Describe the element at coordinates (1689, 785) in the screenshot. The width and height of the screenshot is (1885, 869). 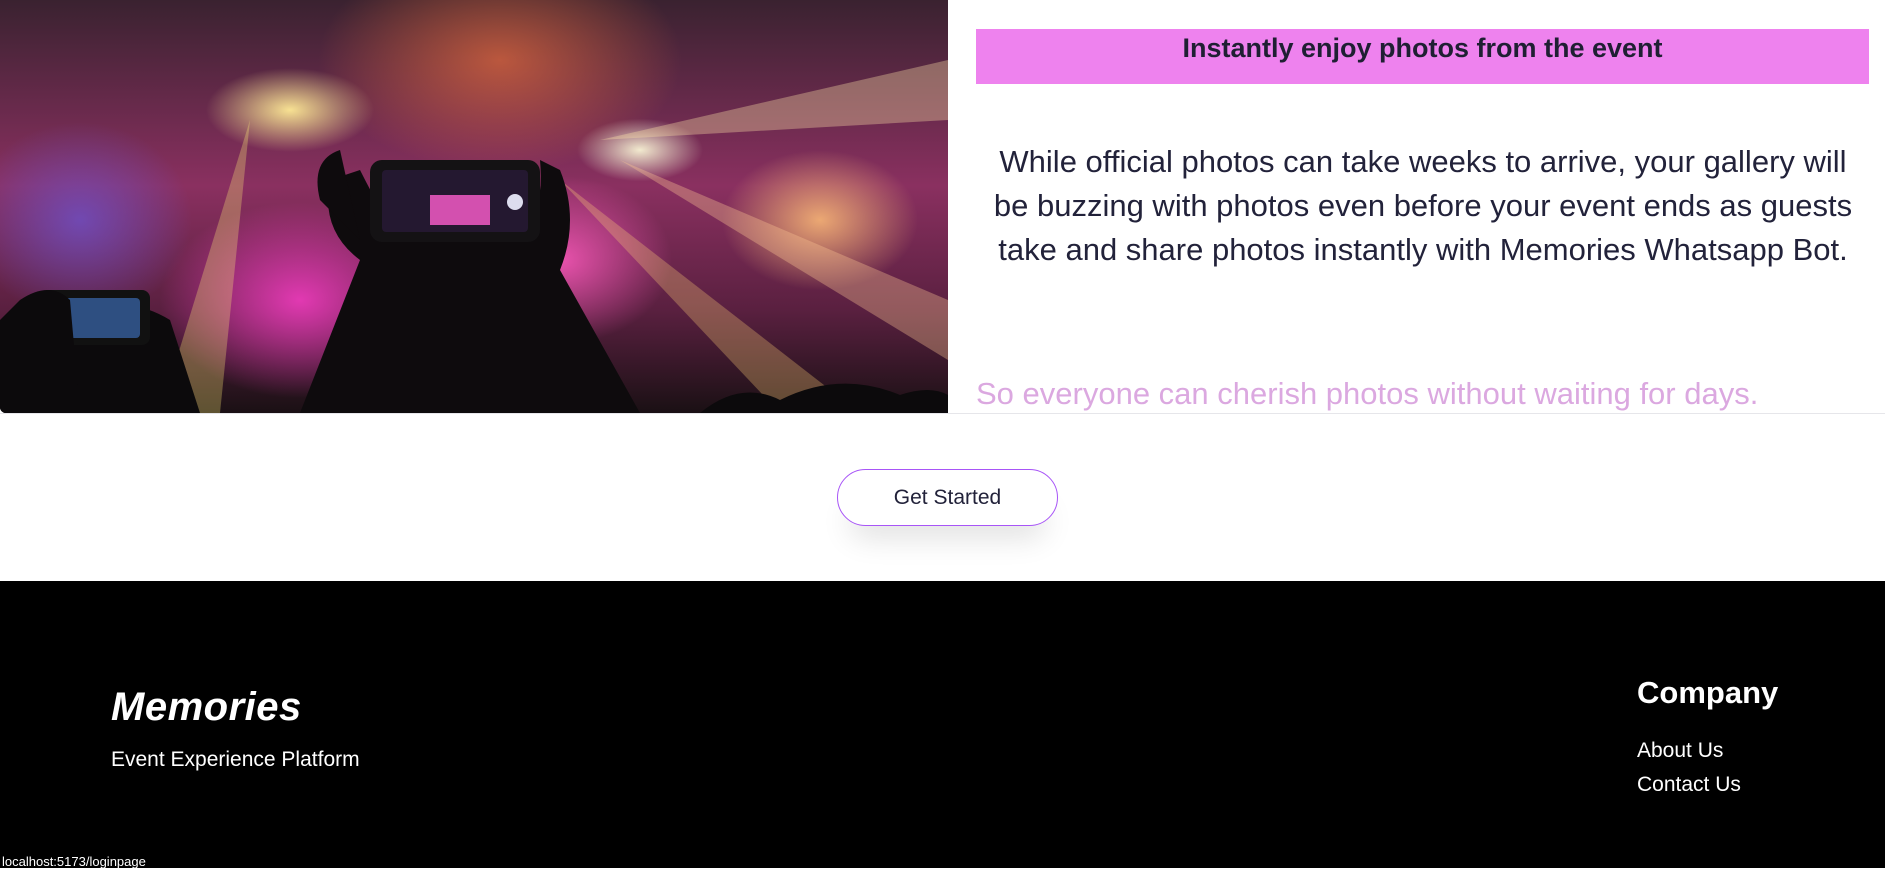
I see `contact-us-link: Contact Us` at that location.